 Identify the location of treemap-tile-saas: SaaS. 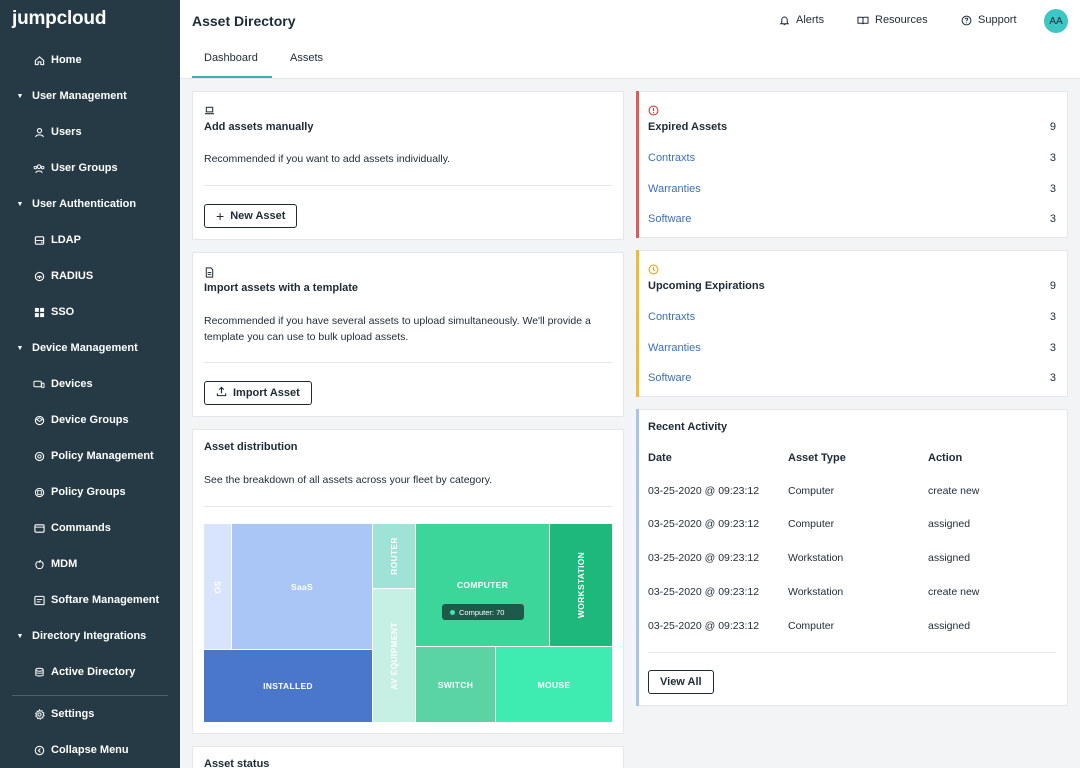
(302, 586).